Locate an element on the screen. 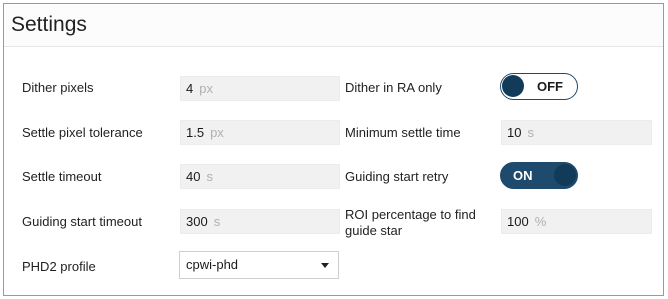  settle-pixel-tolerance-unit: px is located at coordinates (217, 132).